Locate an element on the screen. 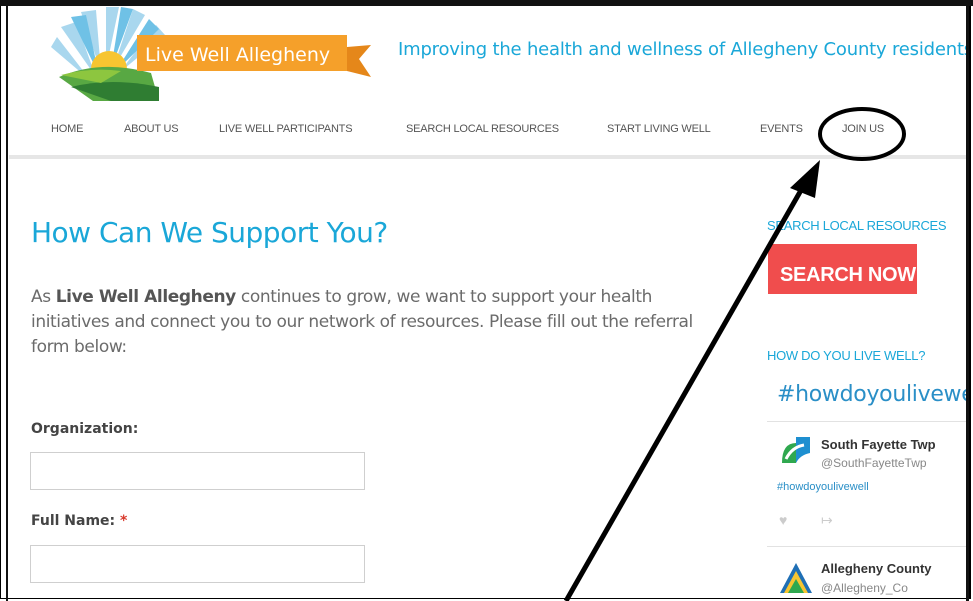 This screenshot has height=601, width=973. organization-label: Organization: is located at coordinates (85, 429).